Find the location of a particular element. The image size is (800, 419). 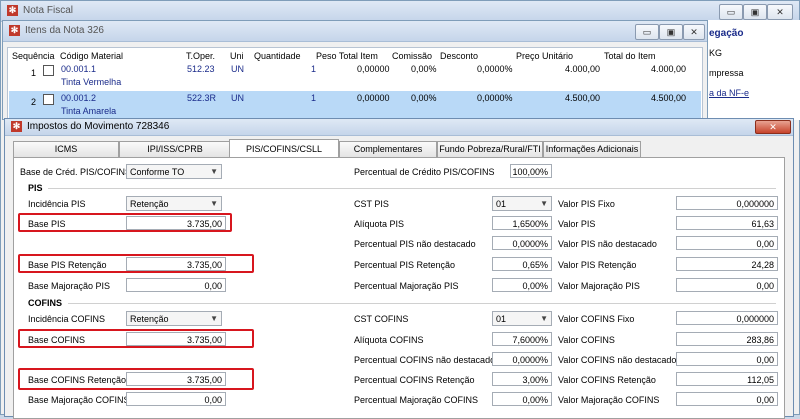

col-sequencia: Sequência is located at coordinates (33, 56).